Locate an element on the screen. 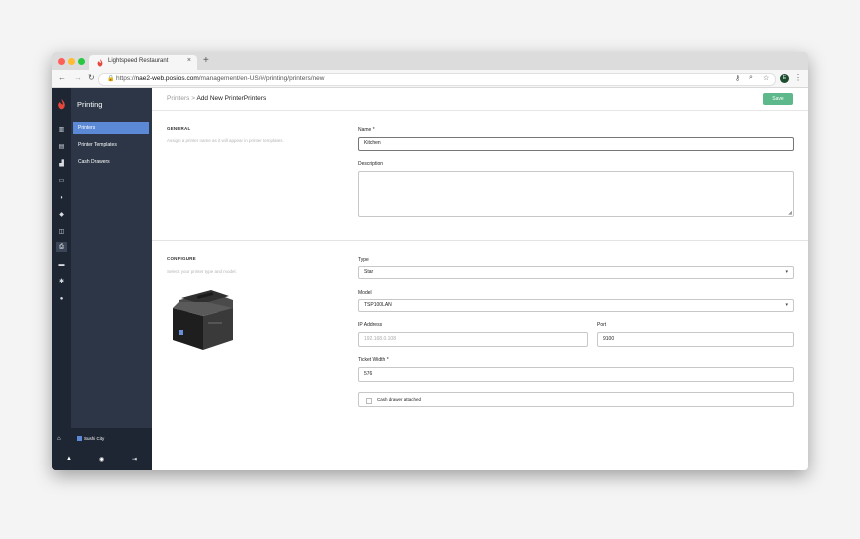 The image size is (860, 539). type-select: Star ▾ is located at coordinates (576, 272).